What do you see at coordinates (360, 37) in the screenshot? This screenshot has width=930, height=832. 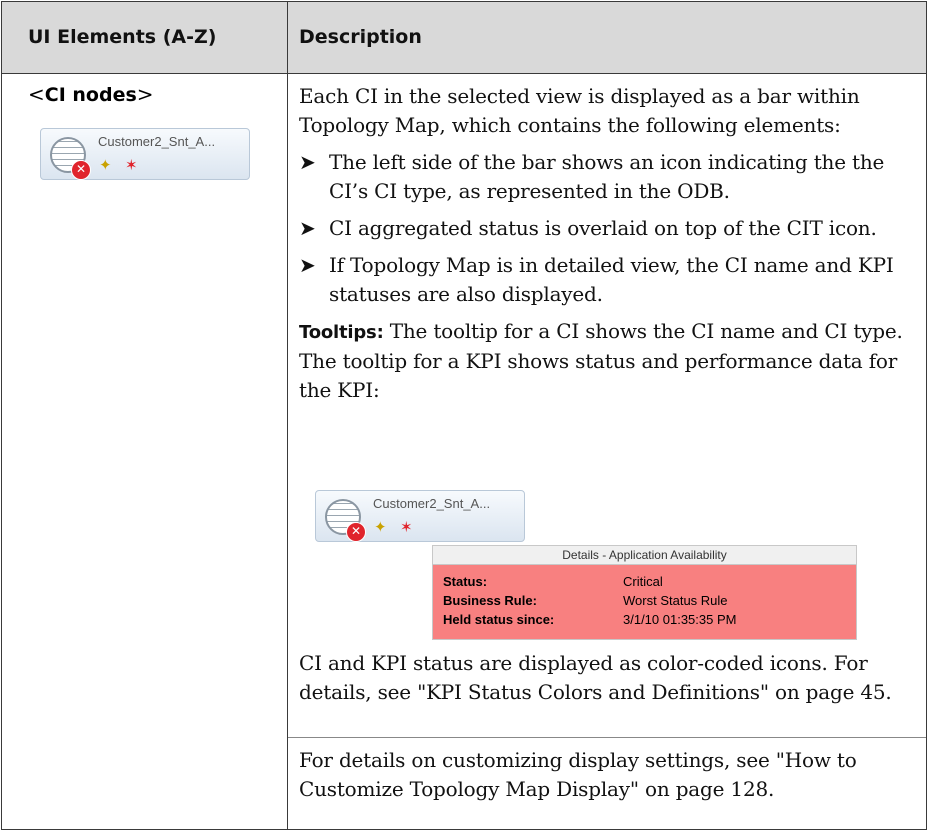 I see `header-description: Description` at bounding box center [360, 37].